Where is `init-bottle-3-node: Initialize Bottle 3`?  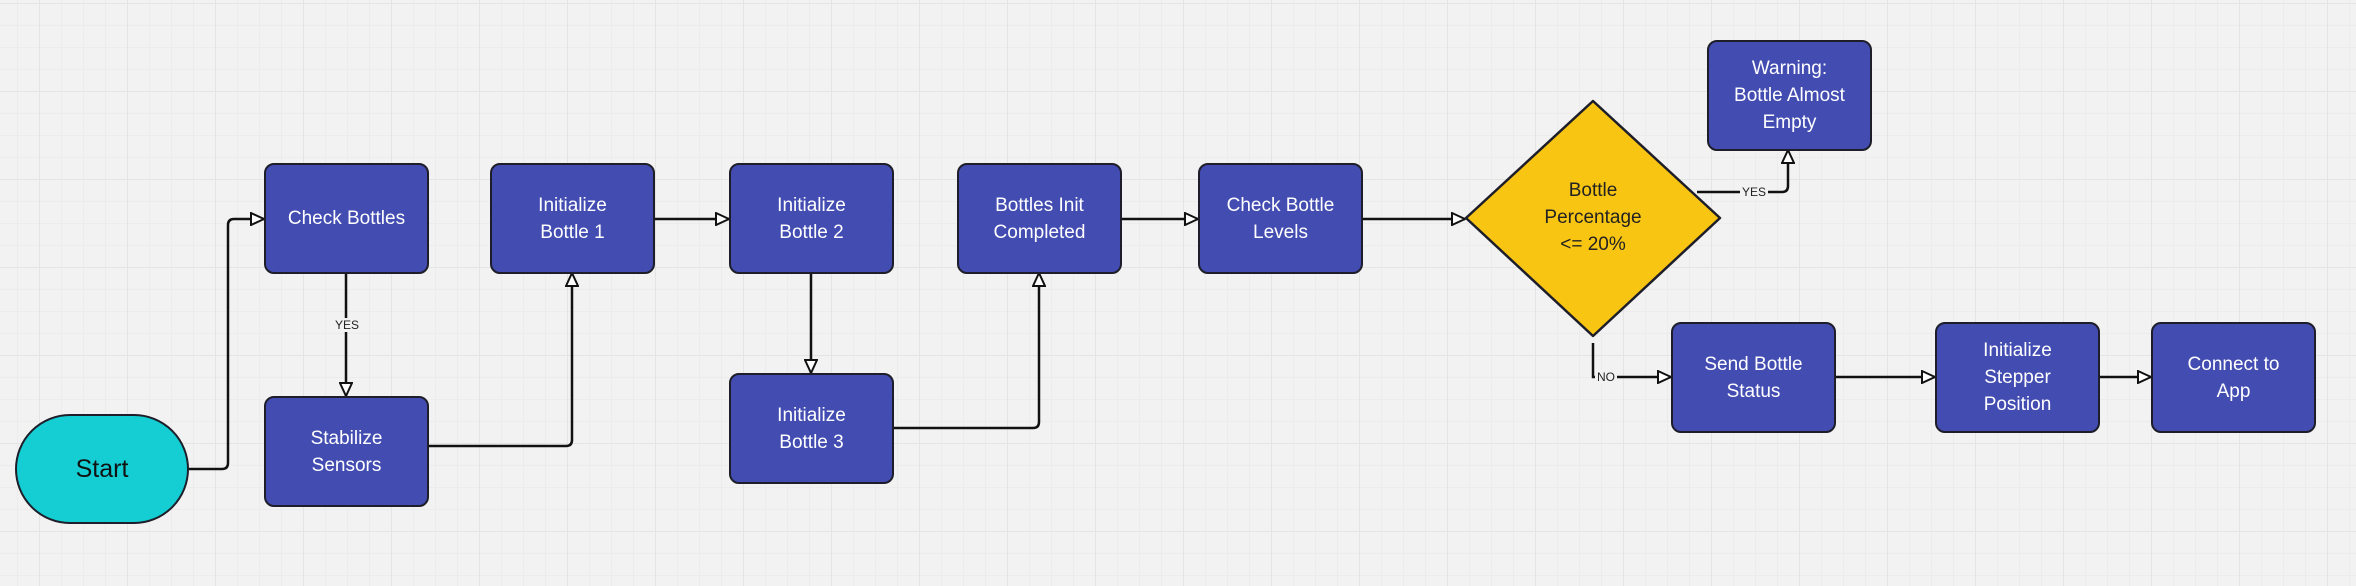
init-bottle-3-node: Initialize Bottle 3 is located at coordinates (811, 428).